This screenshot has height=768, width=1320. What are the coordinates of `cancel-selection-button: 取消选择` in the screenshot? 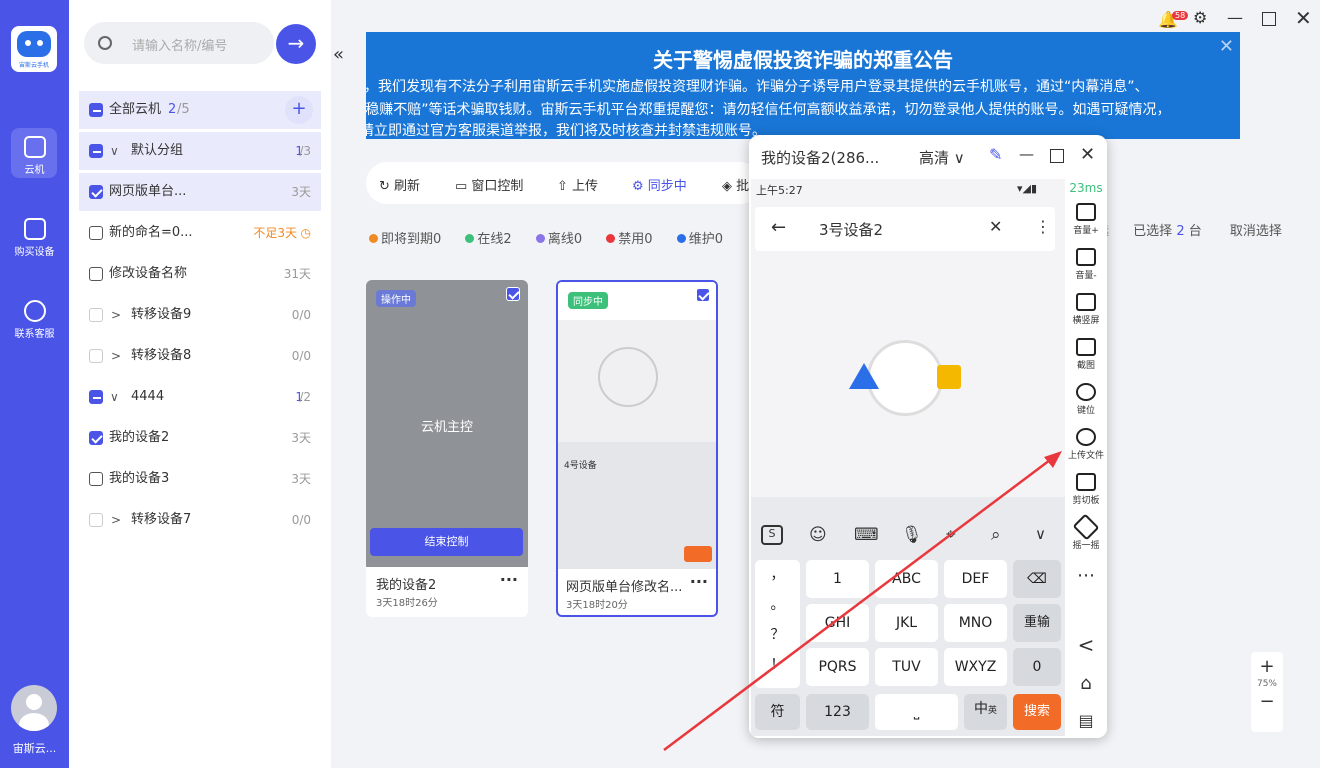 It's located at (1256, 231).